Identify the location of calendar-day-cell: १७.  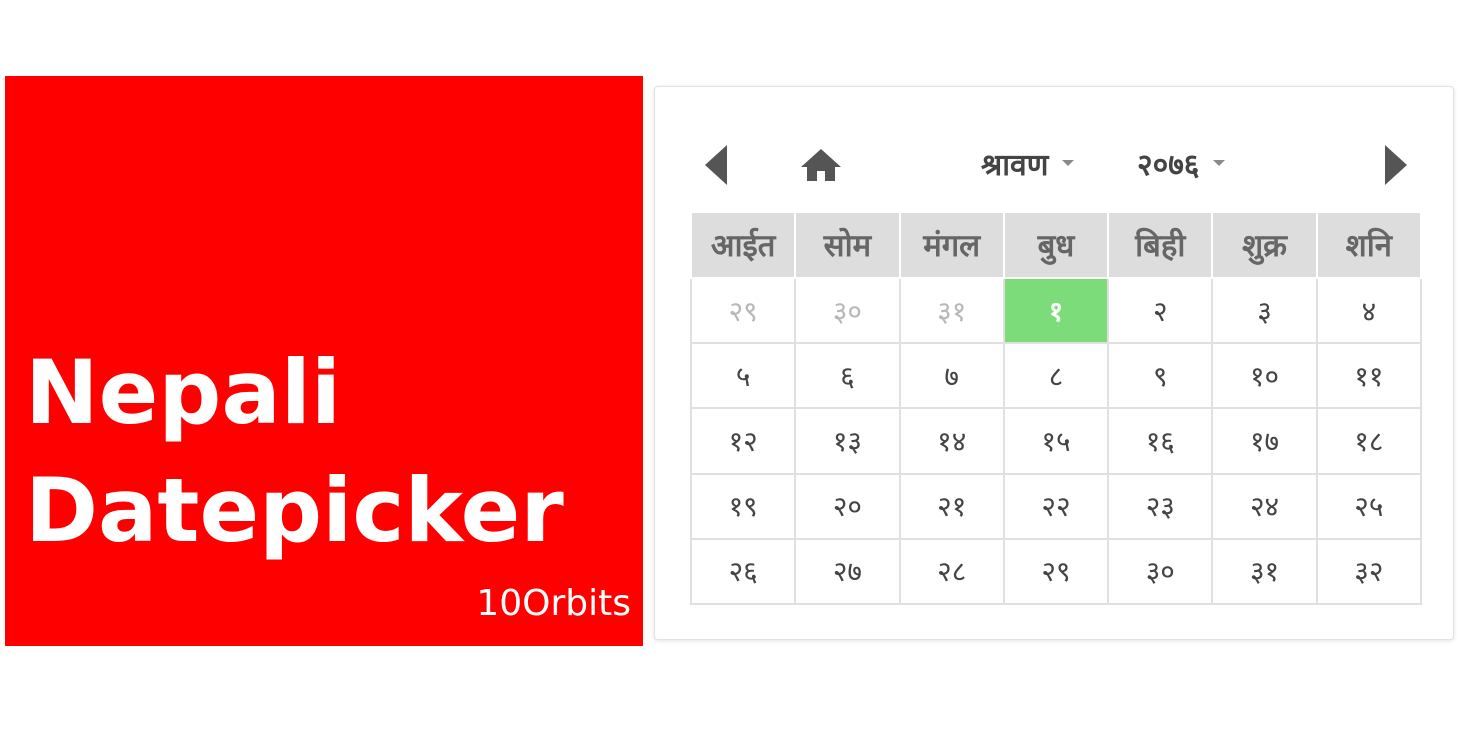
(1264, 441).